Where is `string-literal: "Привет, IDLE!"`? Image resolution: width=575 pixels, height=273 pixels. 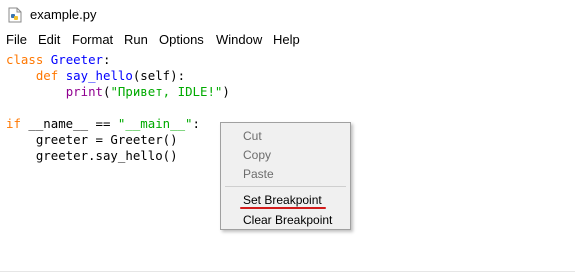 string-literal: "Привет, IDLE!" is located at coordinates (166, 91).